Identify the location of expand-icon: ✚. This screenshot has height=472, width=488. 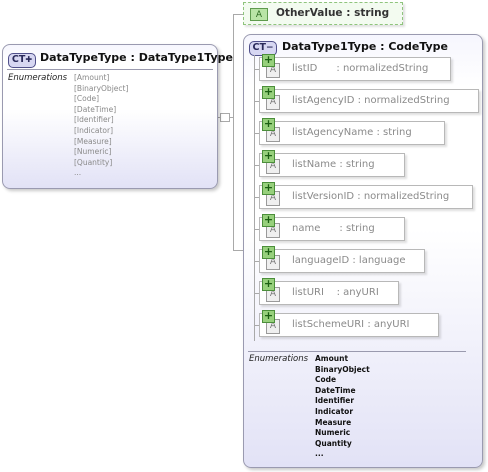
(29, 59).